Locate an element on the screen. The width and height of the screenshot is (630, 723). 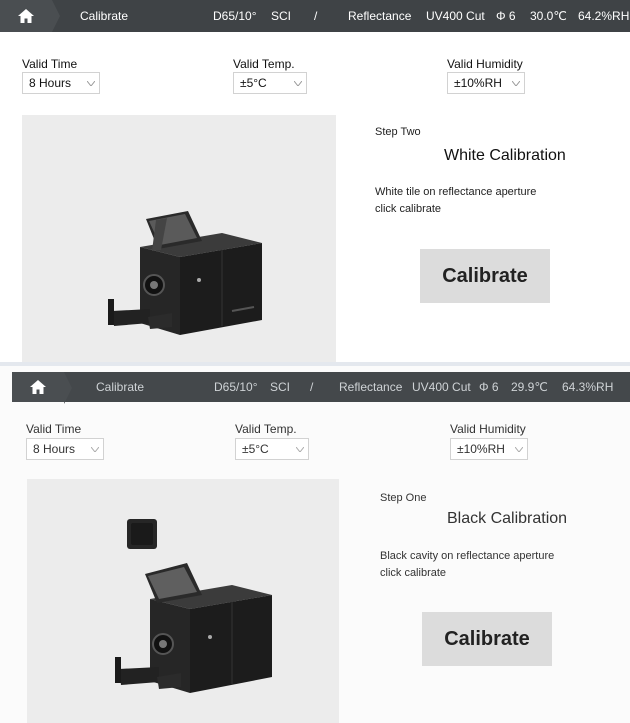
humidity-readout: 64.3%RH is located at coordinates (588, 387).